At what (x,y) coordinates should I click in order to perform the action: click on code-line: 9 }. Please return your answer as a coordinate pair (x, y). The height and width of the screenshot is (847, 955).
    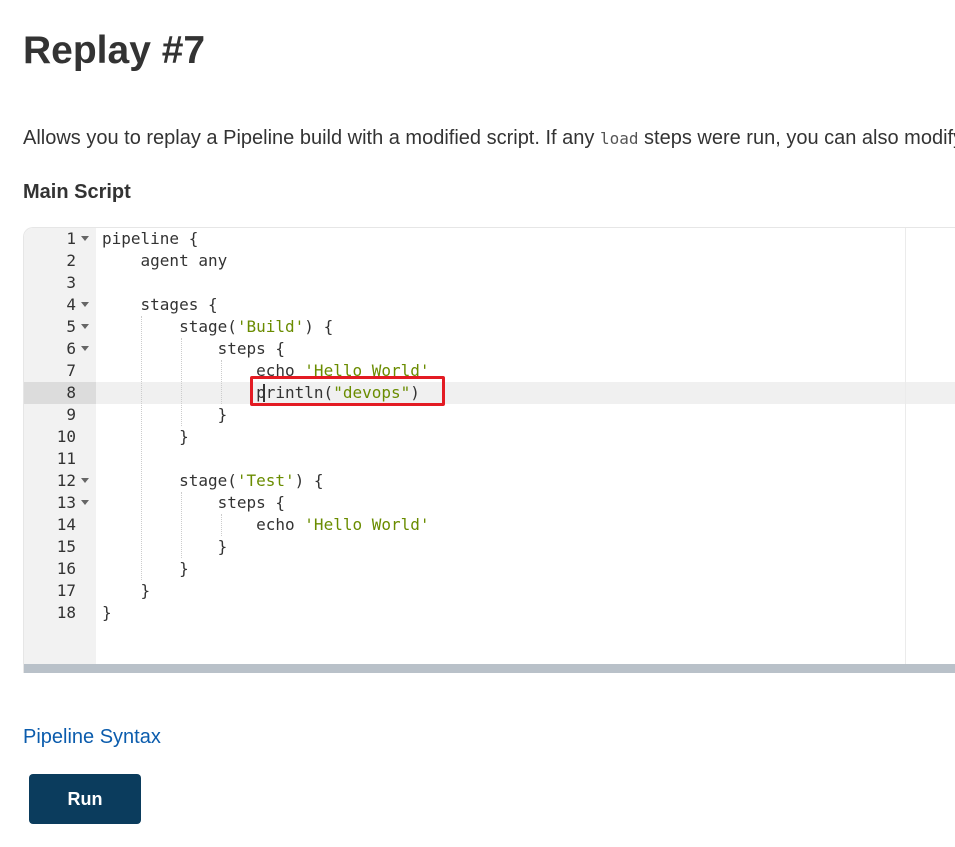
    Looking at the image, I should click on (489, 415).